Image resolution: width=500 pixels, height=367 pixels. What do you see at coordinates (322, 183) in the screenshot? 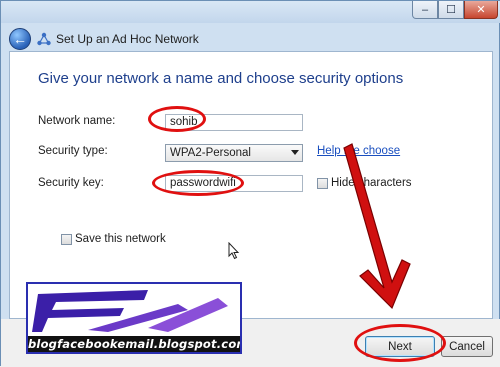
I see `hide-characters-checkbox` at bounding box center [322, 183].